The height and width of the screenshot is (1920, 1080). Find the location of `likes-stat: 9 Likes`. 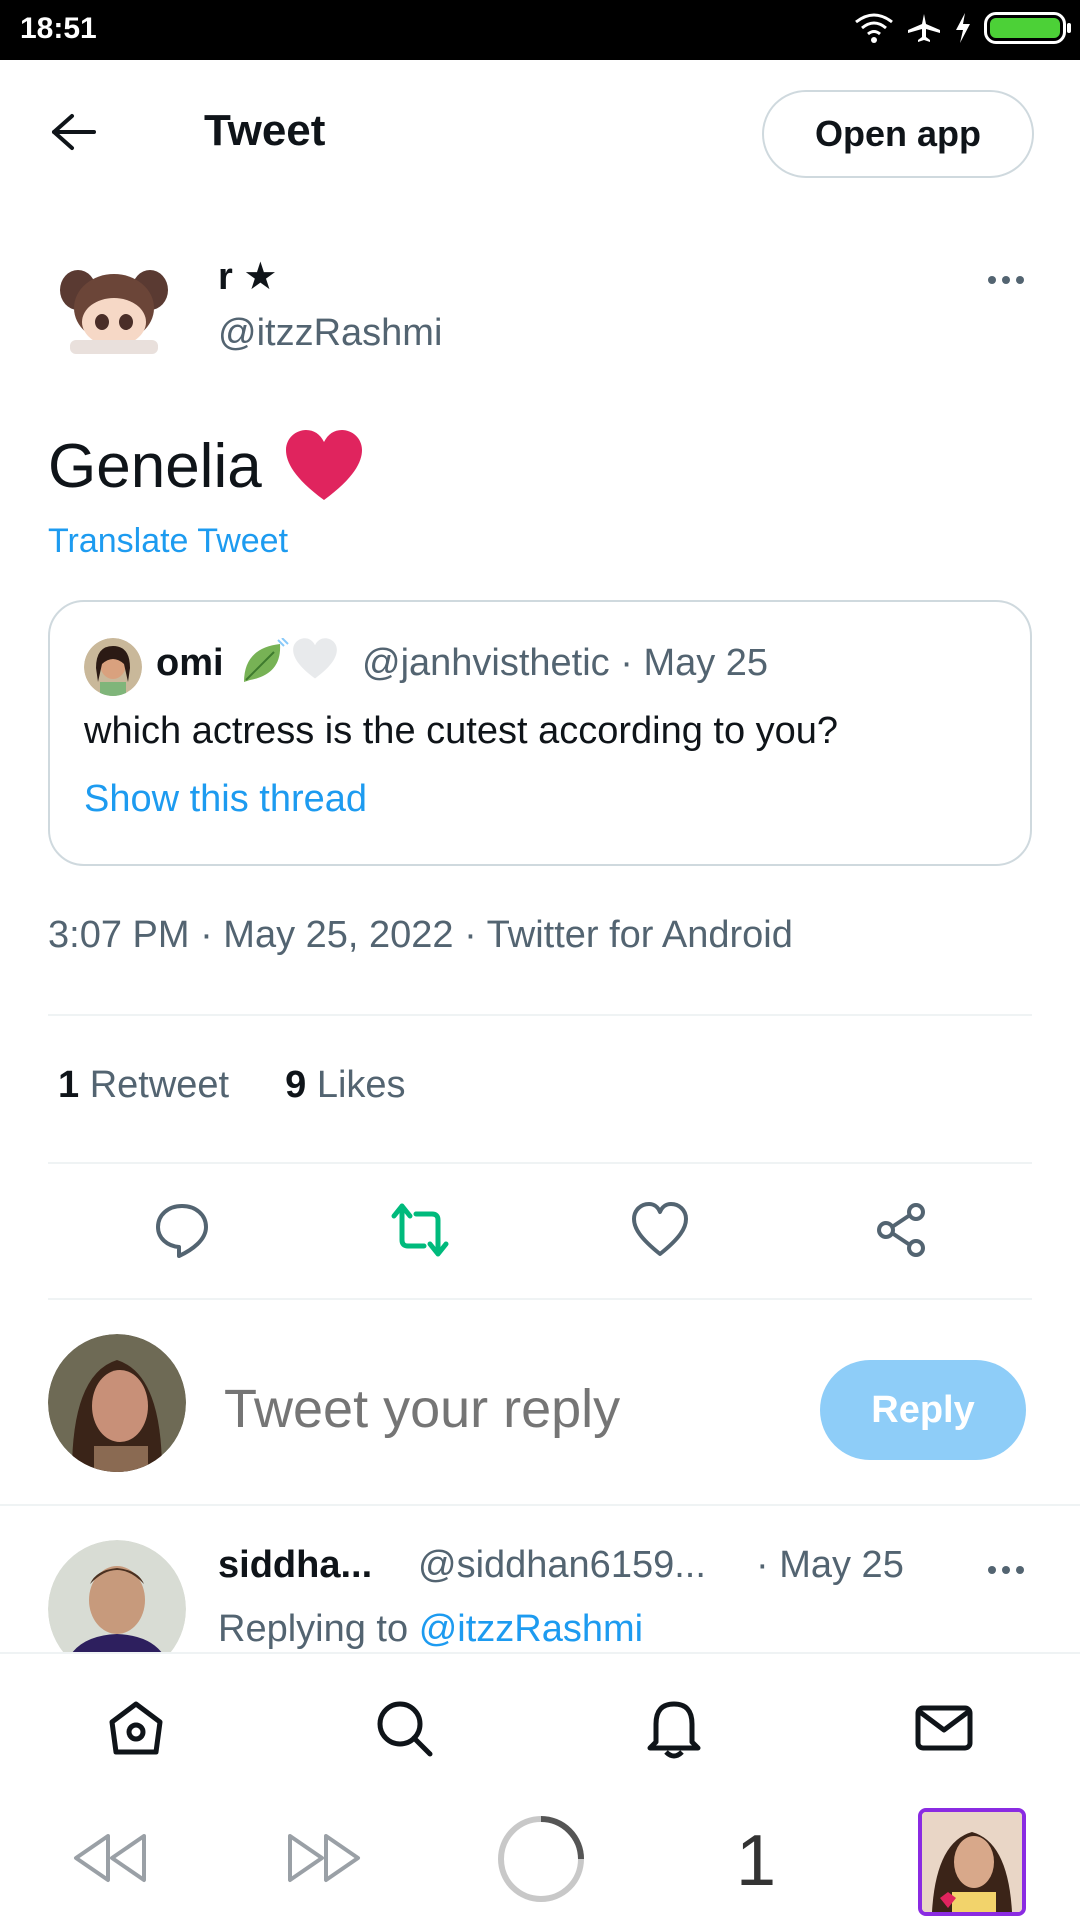

likes-stat: 9 Likes is located at coordinates (345, 1085).